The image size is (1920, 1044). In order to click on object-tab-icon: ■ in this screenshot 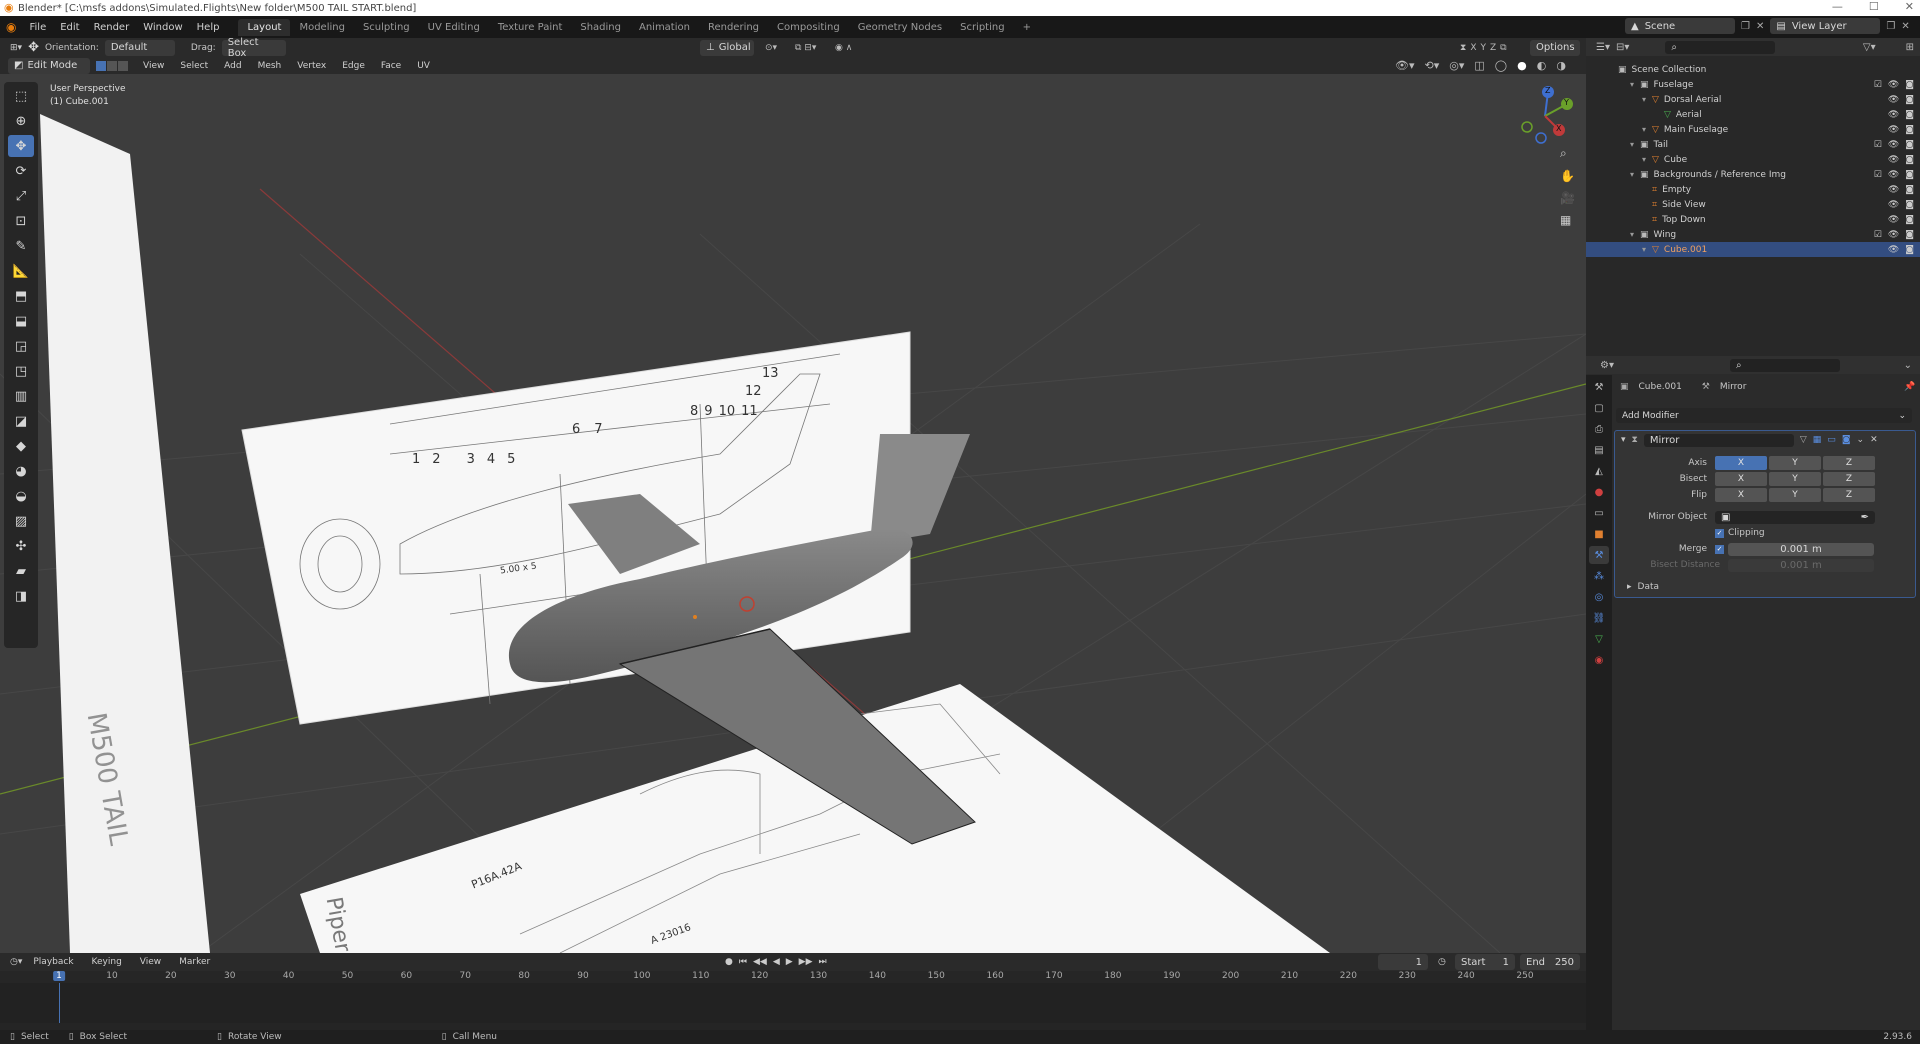, I will do `click(1599, 534)`.